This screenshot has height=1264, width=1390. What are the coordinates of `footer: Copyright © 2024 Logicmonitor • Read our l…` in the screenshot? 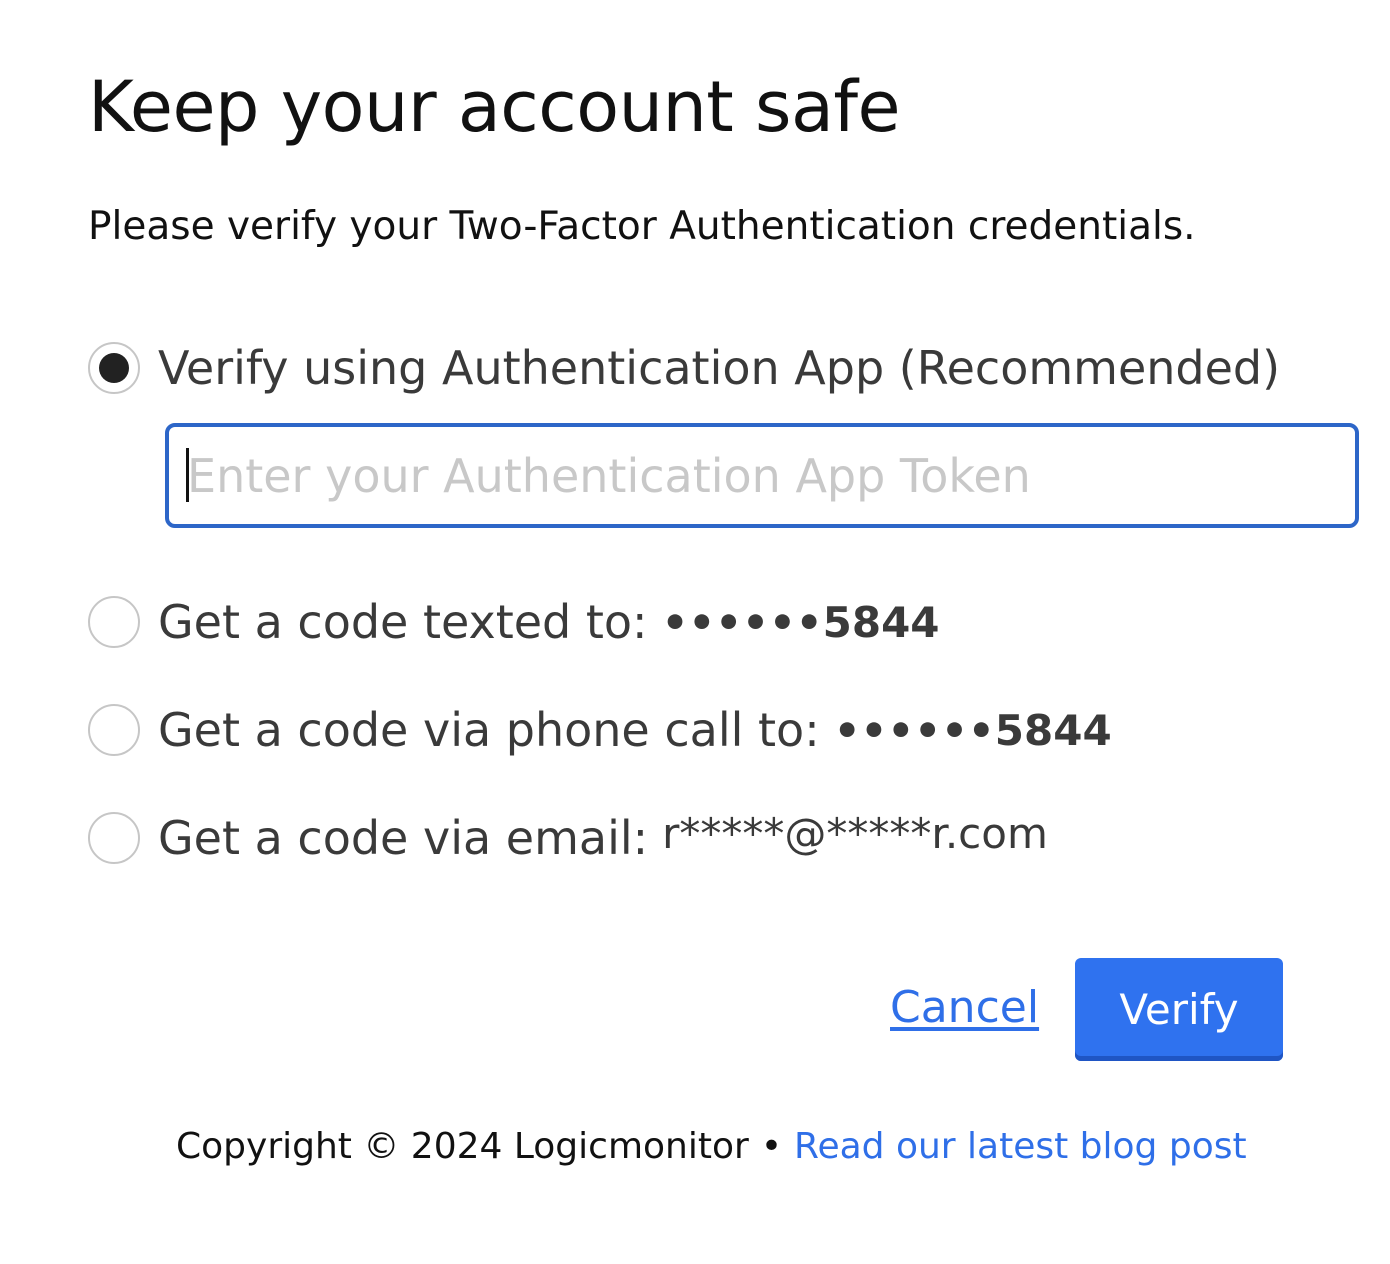 It's located at (711, 1146).